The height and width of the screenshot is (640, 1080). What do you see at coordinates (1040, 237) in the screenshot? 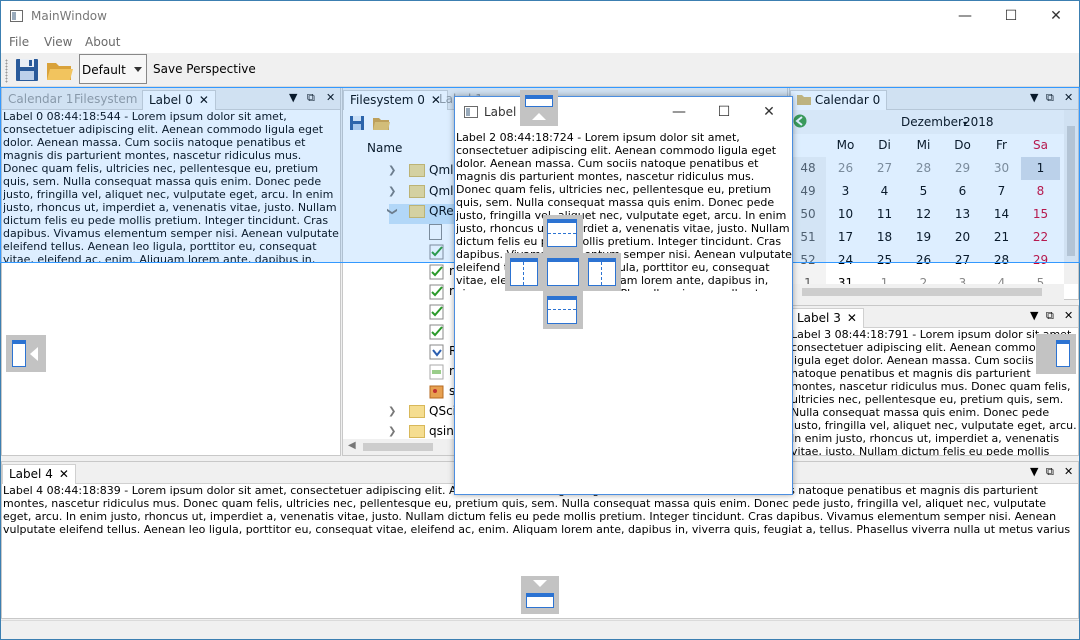
I see `calendar-day: 22` at bounding box center [1040, 237].